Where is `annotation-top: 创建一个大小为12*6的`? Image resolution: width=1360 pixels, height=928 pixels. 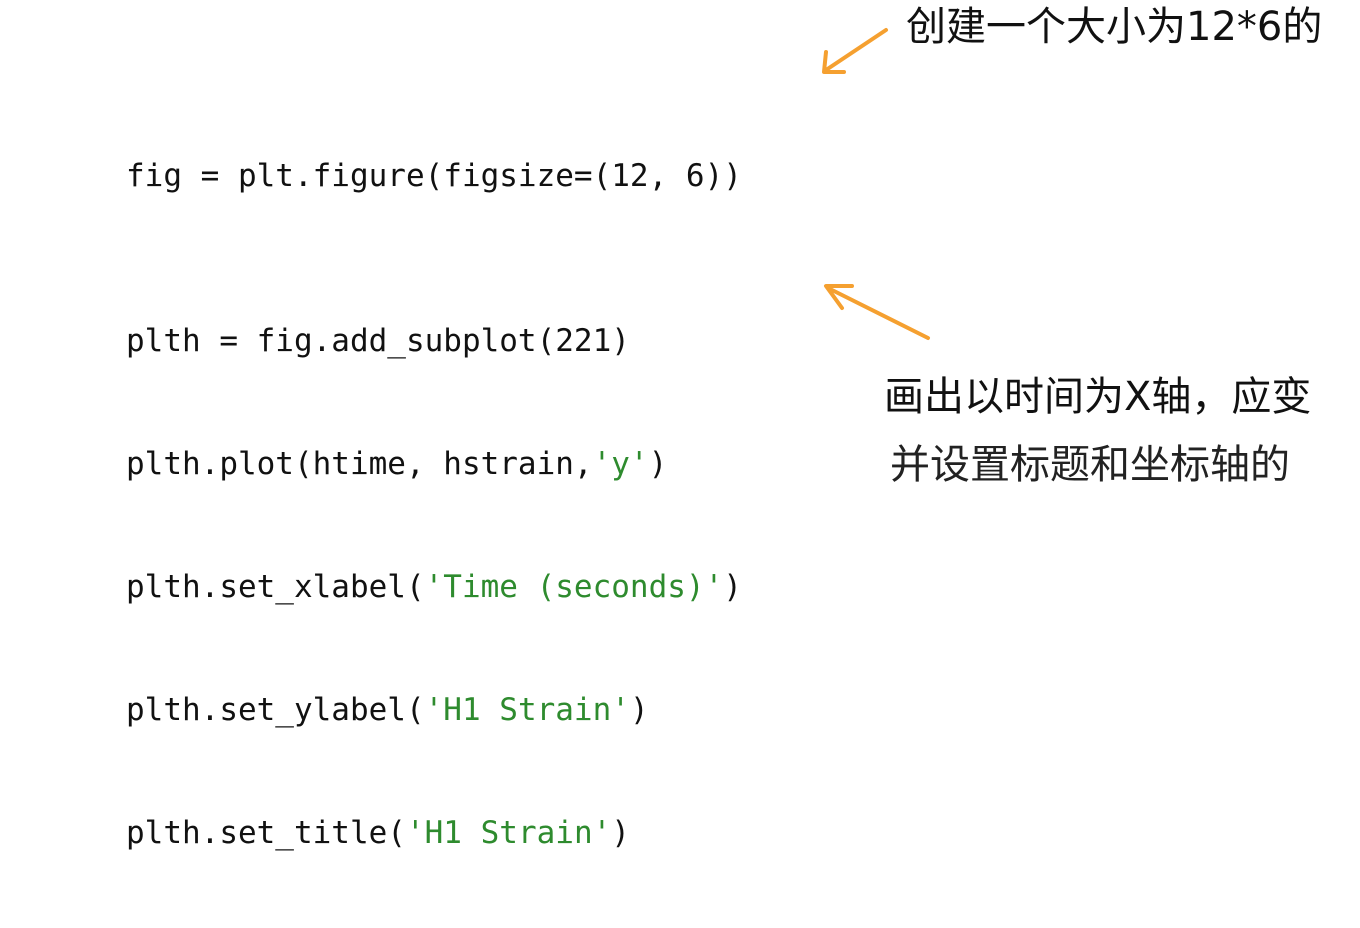 annotation-top: 创建一个大小为12*6的 is located at coordinates (1114, 27).